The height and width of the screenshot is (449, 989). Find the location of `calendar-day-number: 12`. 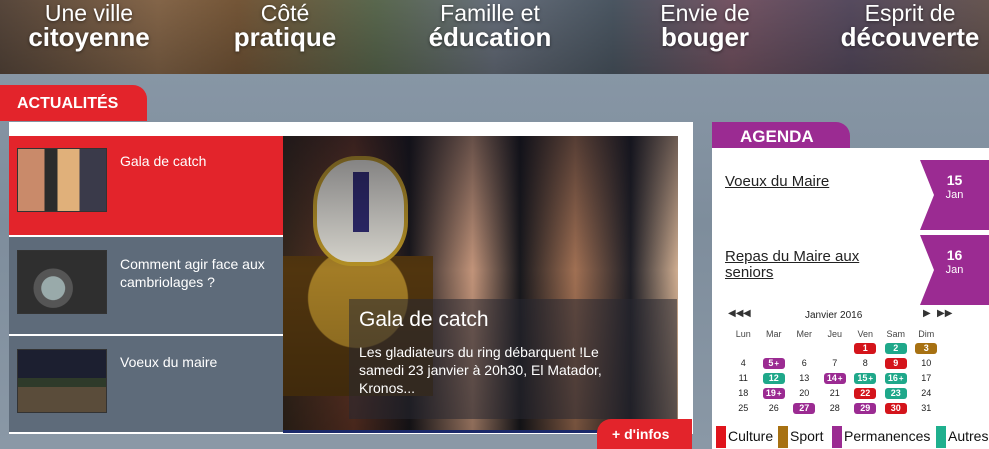

calendar-day-number: 12 is located at coordinates (773, 378).